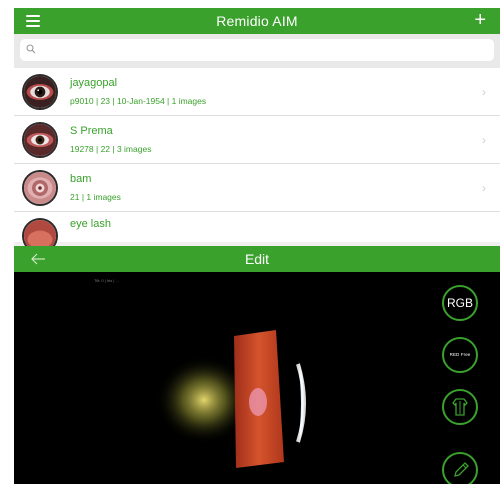 This screenshot has width=502, height=484. I want to click on patient-row-s-prema: S Prema 19278 | 22 | 3 images ›, so click(257, 140).